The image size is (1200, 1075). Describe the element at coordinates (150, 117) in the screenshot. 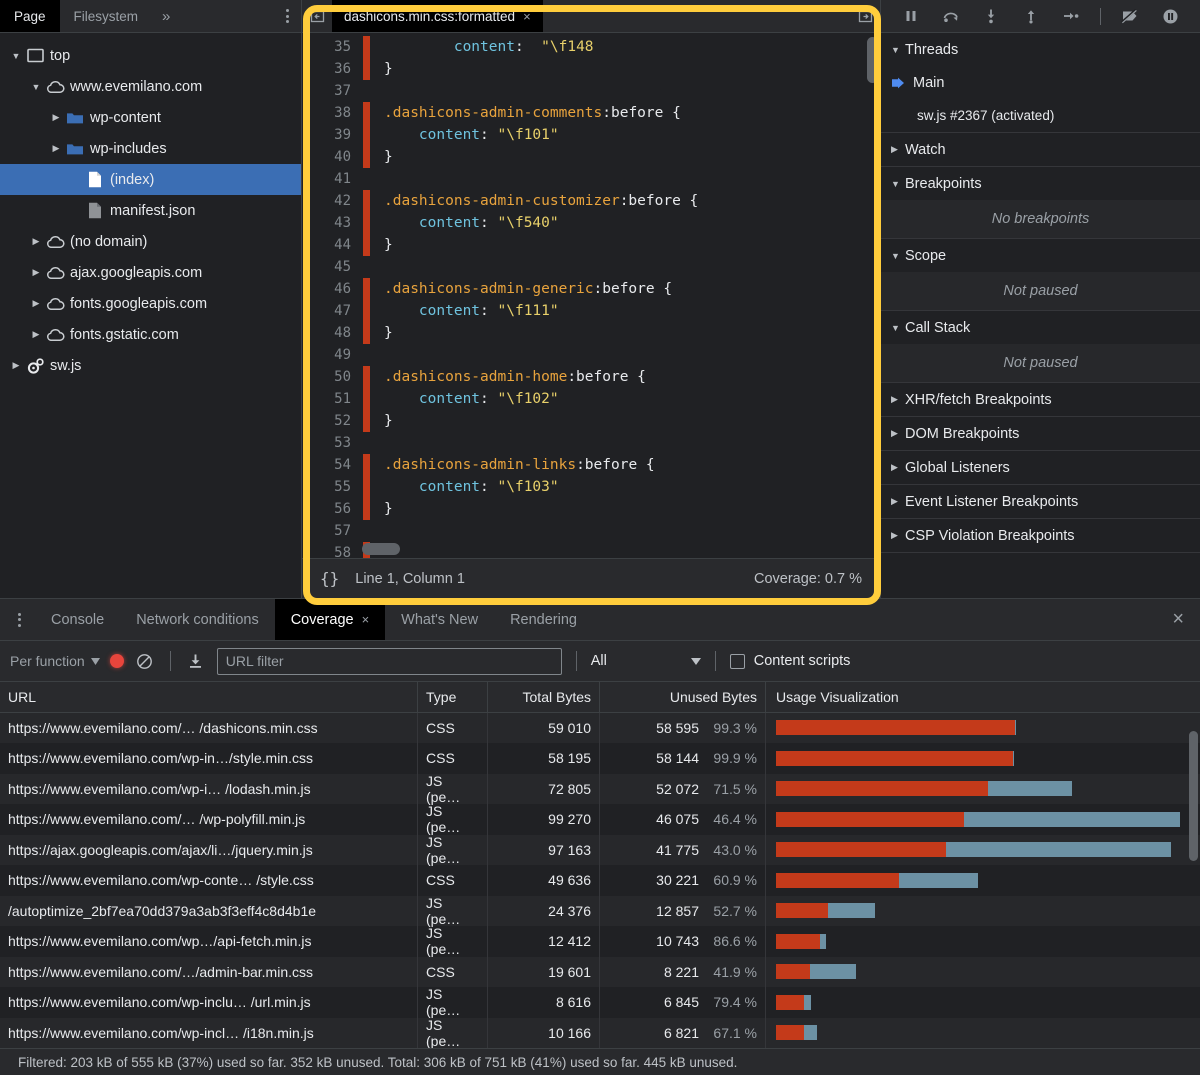

I see `tree-item-wp-content: ▶ wp-content` at that location.